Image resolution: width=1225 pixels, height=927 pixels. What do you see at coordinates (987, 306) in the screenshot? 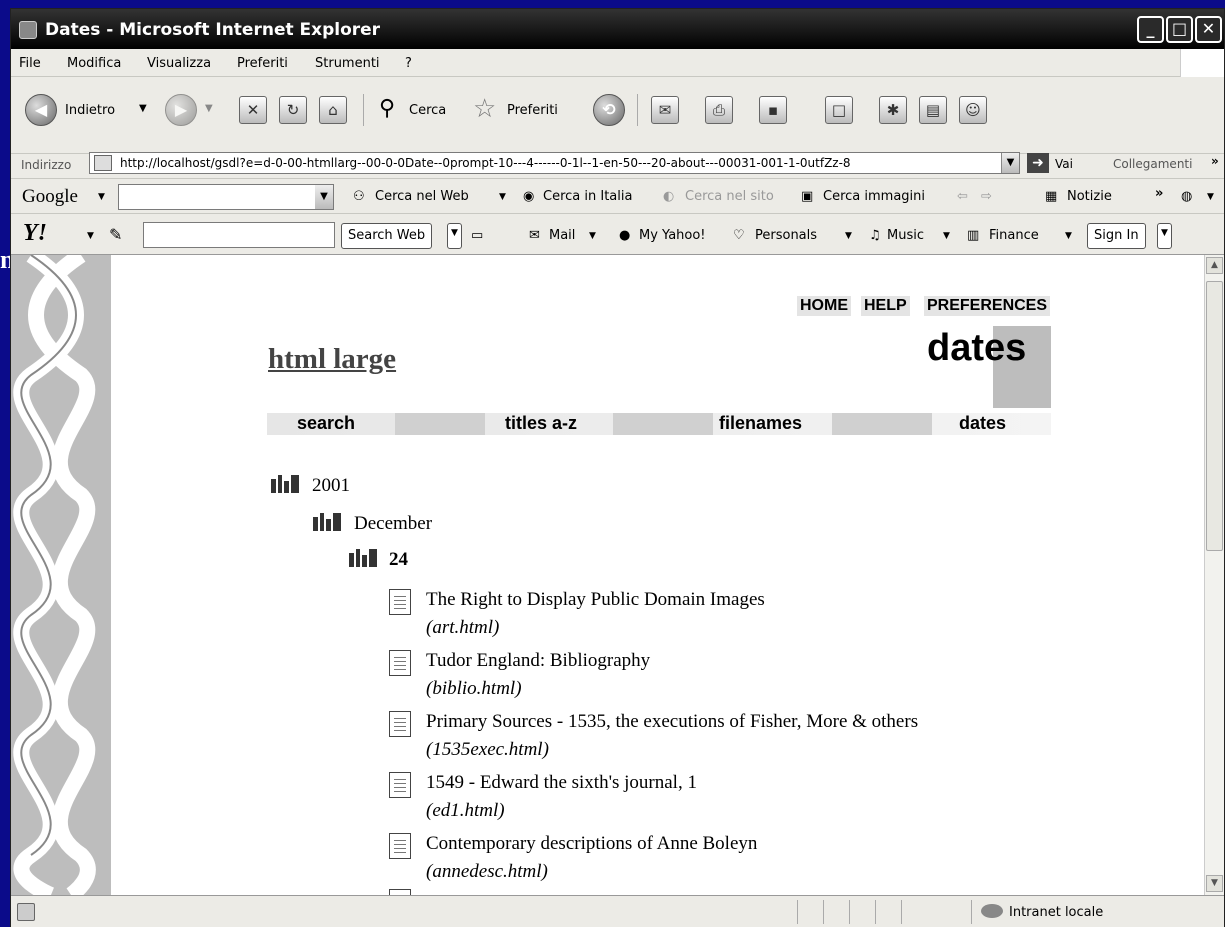
I see `preferences-link: PREFERENCES` at bounding box center [987, 306].